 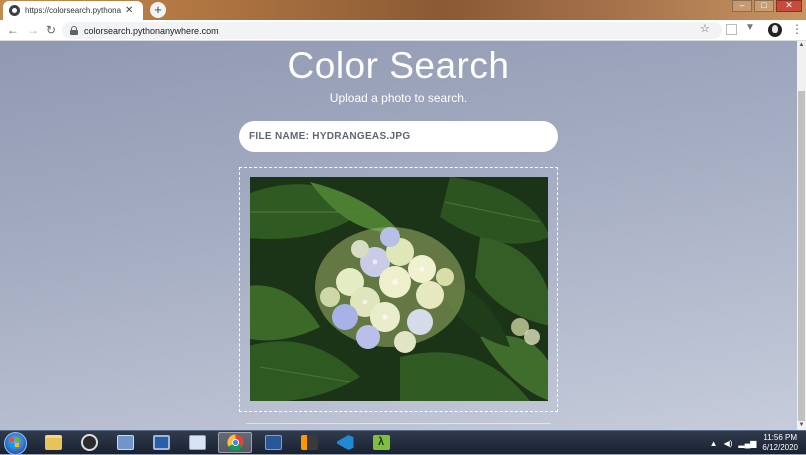 I want to click on powershell-icon, so click(x=273, y=442).